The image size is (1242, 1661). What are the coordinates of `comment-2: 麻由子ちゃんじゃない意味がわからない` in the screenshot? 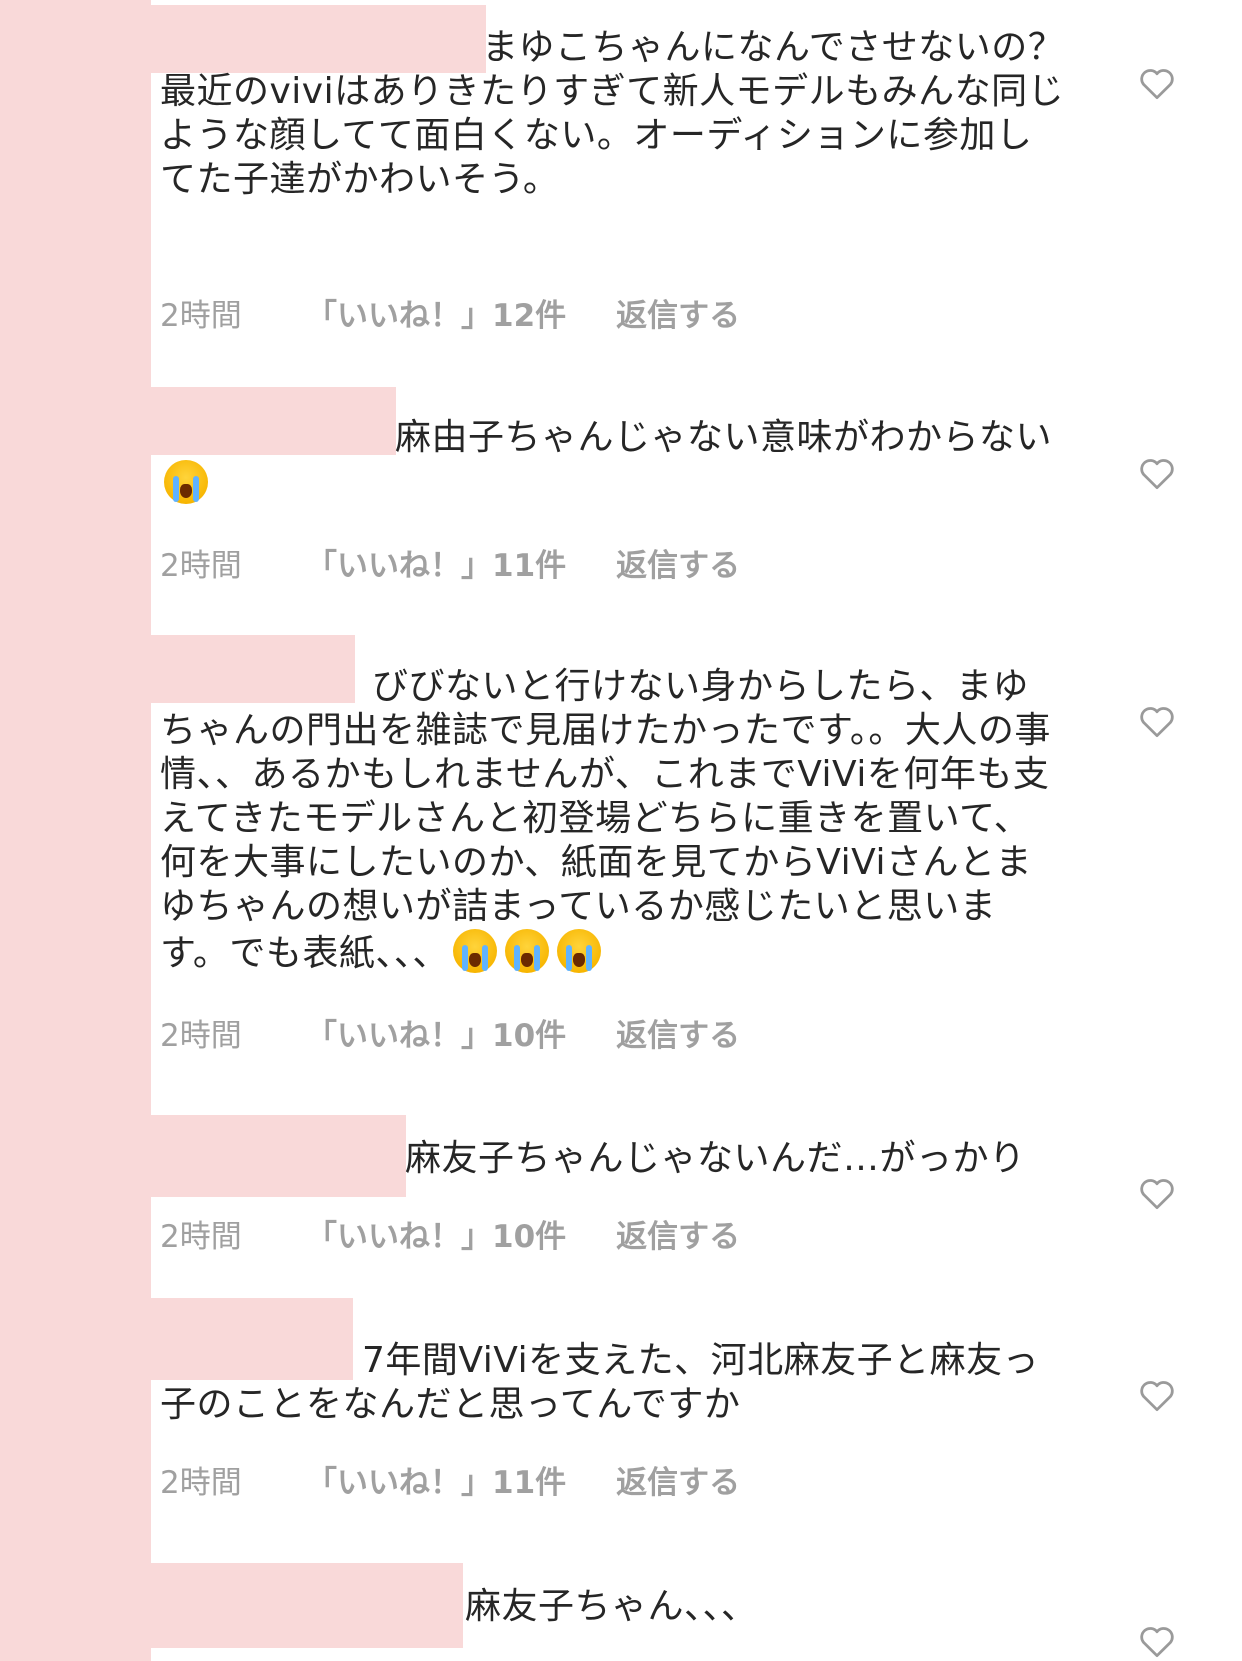 It's located at (612, 461).